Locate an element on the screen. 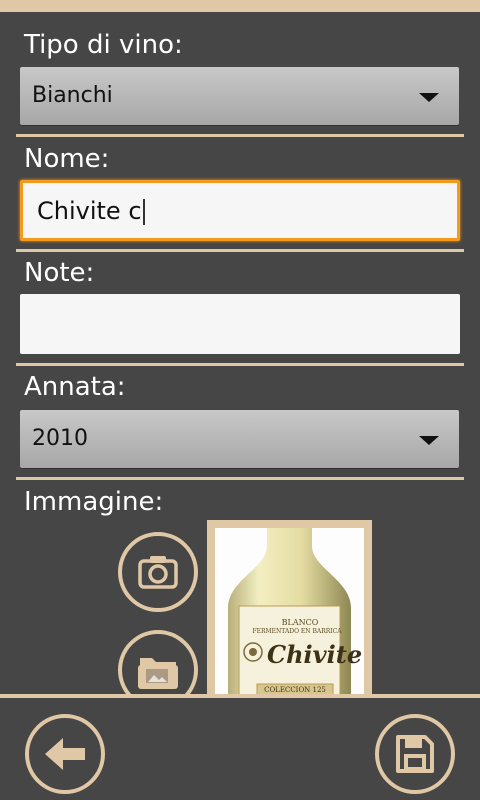 This screenshot has height=800, width=480. save-icon is located at coordinates (415, 754).